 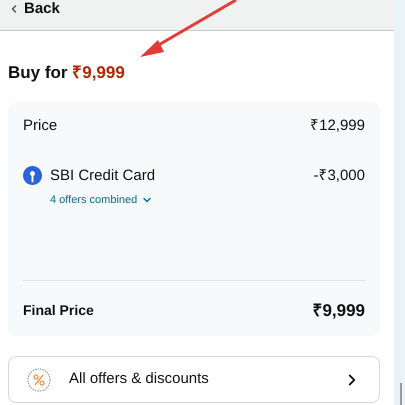 What do you see at coordinates (103, 200) in the screenshot?
I see `offers-combined-toggle: 4 offers combined` at bounding box center [103, 200].